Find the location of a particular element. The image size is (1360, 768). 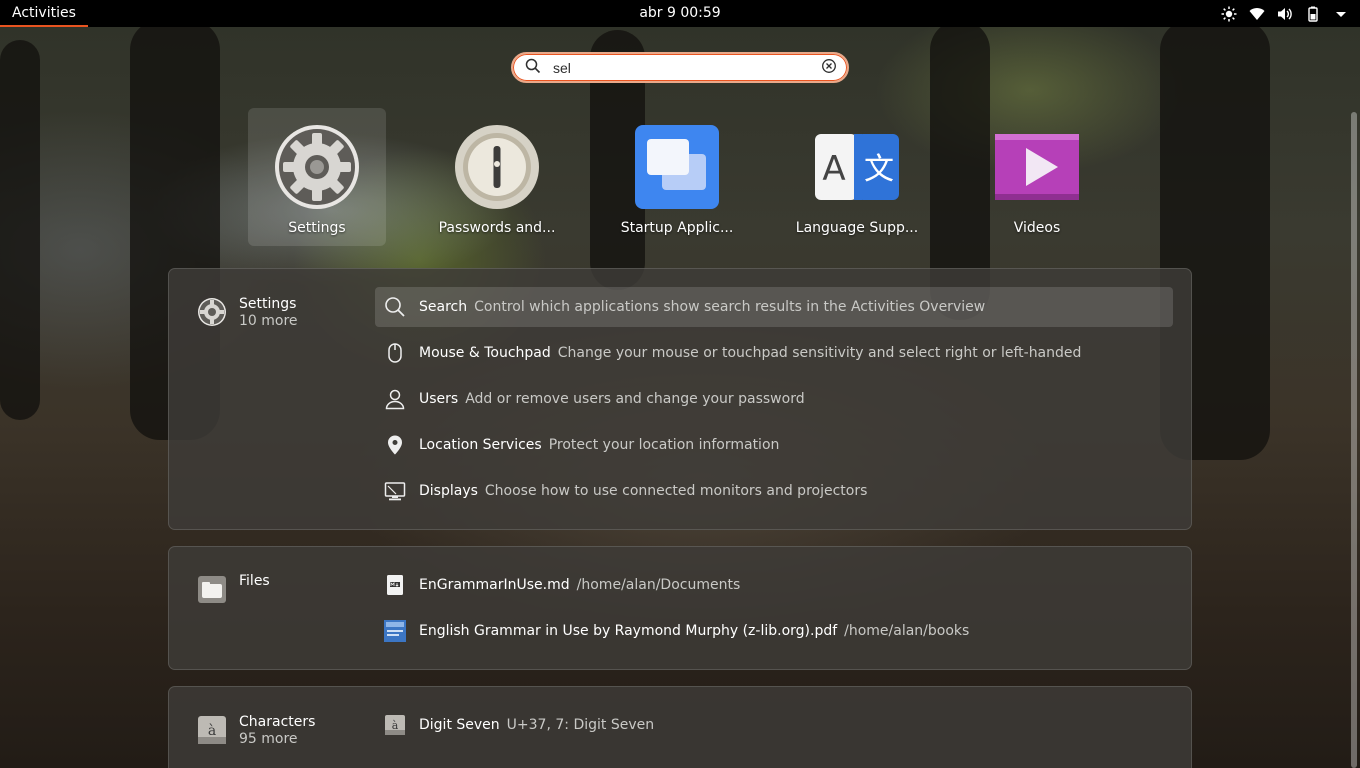

clock: abr 9 00:59 is located at coordinates (680, 13).